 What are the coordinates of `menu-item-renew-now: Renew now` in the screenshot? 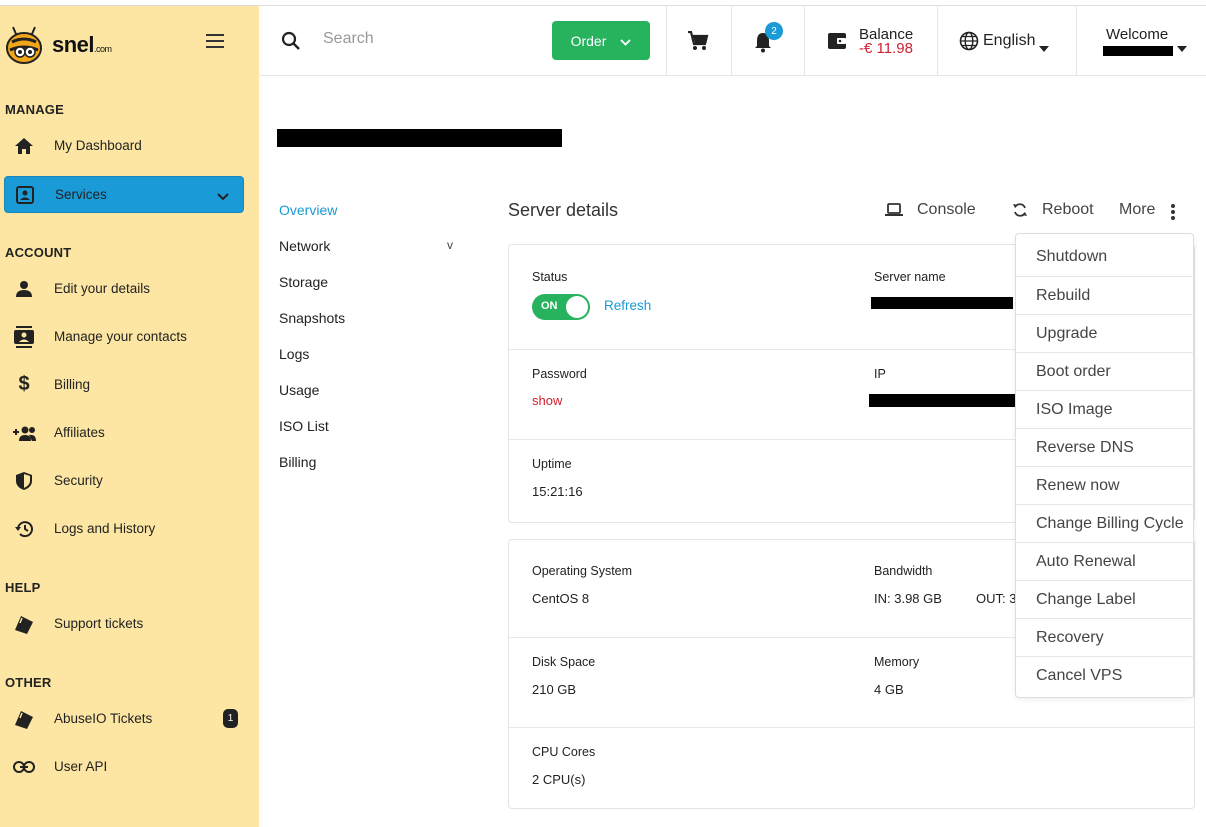 It's located at (1105, 485).